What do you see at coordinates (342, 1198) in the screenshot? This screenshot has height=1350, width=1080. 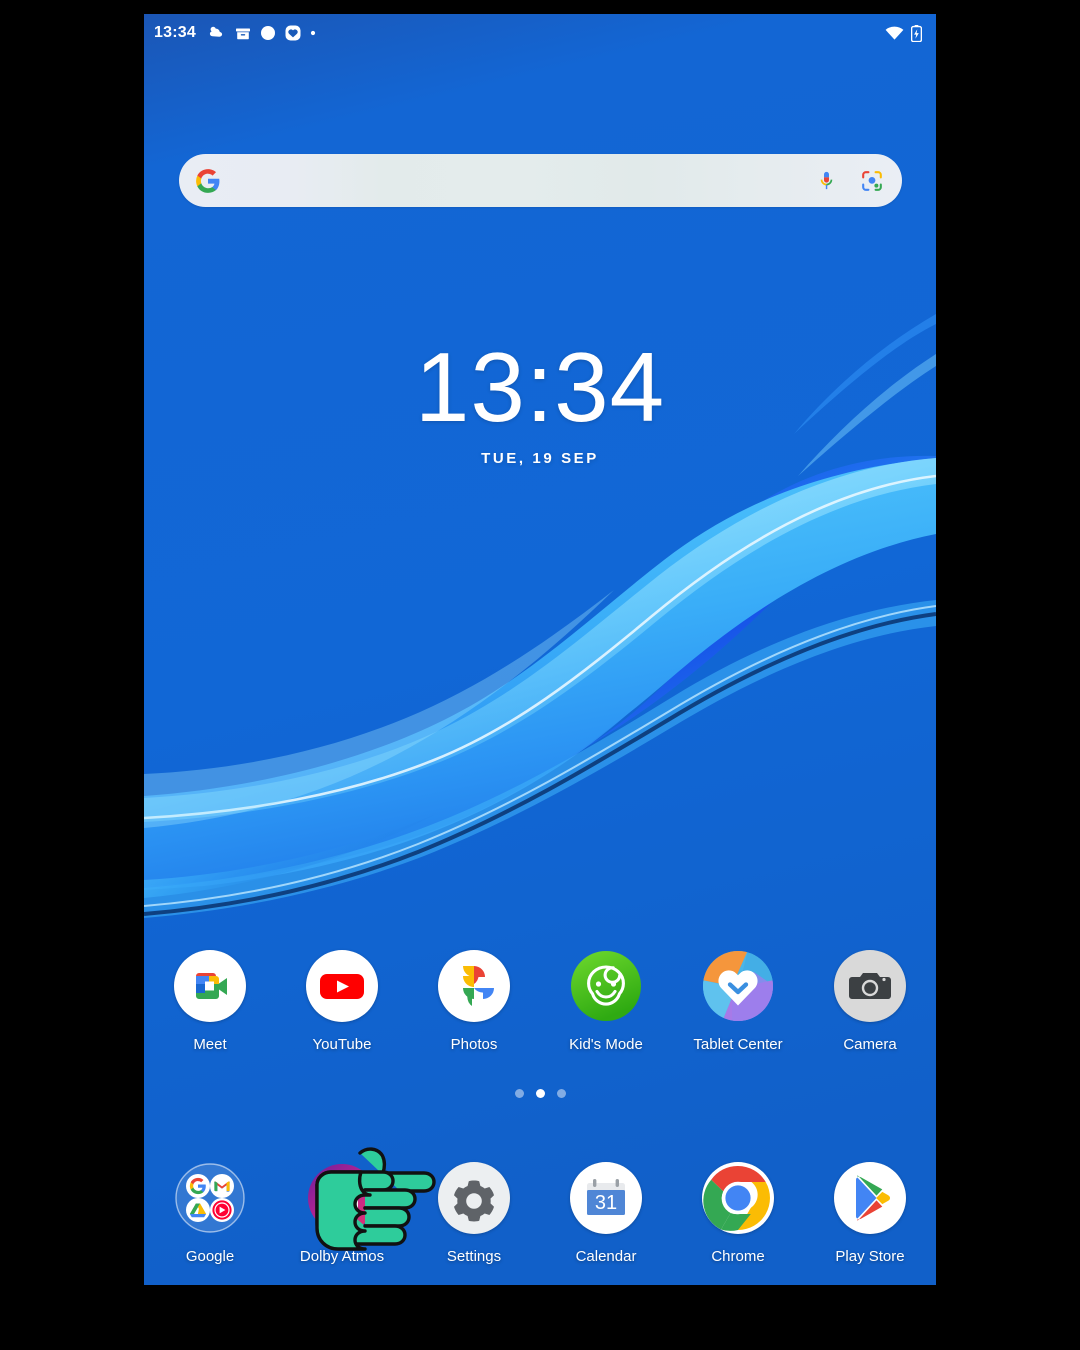 I see `dolby-atmos-icon` at bounding box center [342, 1198].